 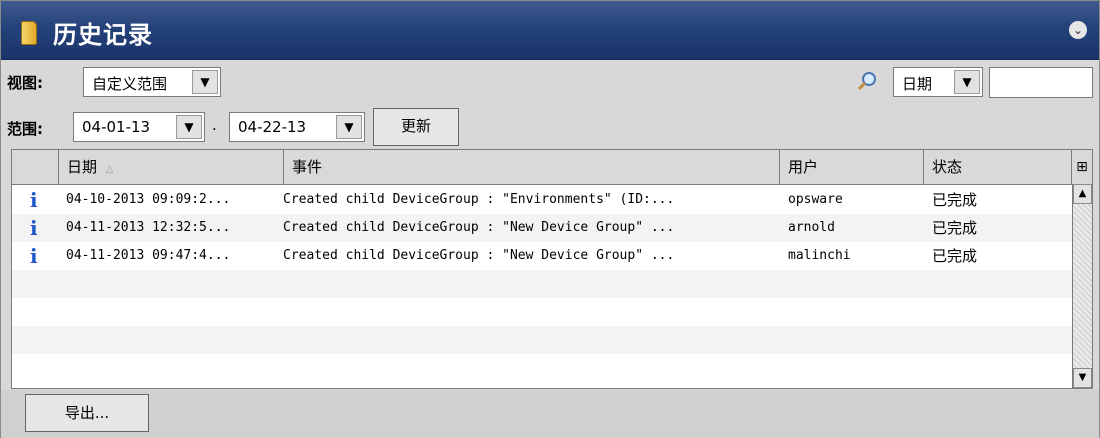 I want to click on date-to-value: 04-22-13, so click(x=272, y=127).